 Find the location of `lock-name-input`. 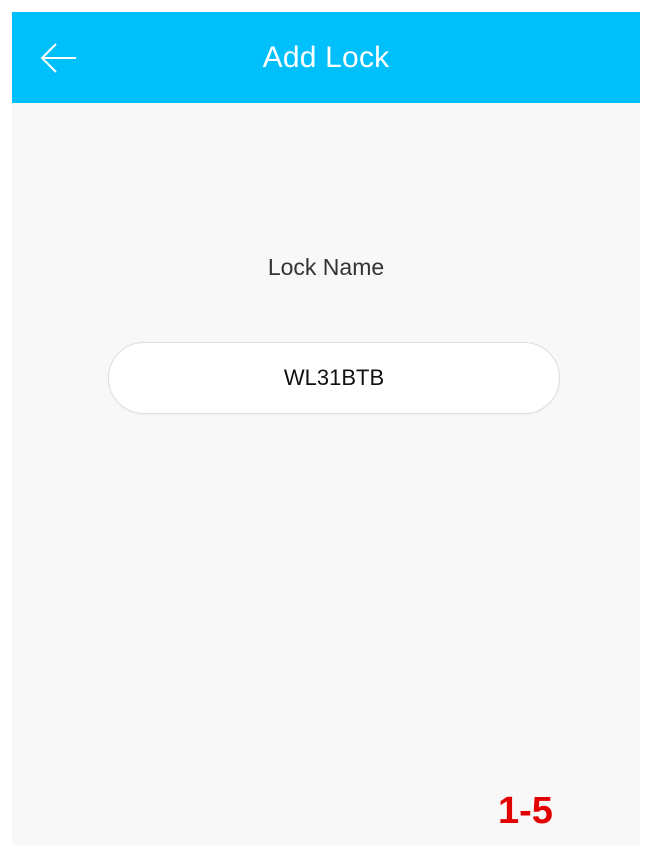

lock-name-input is located at coordinates (334, 378).